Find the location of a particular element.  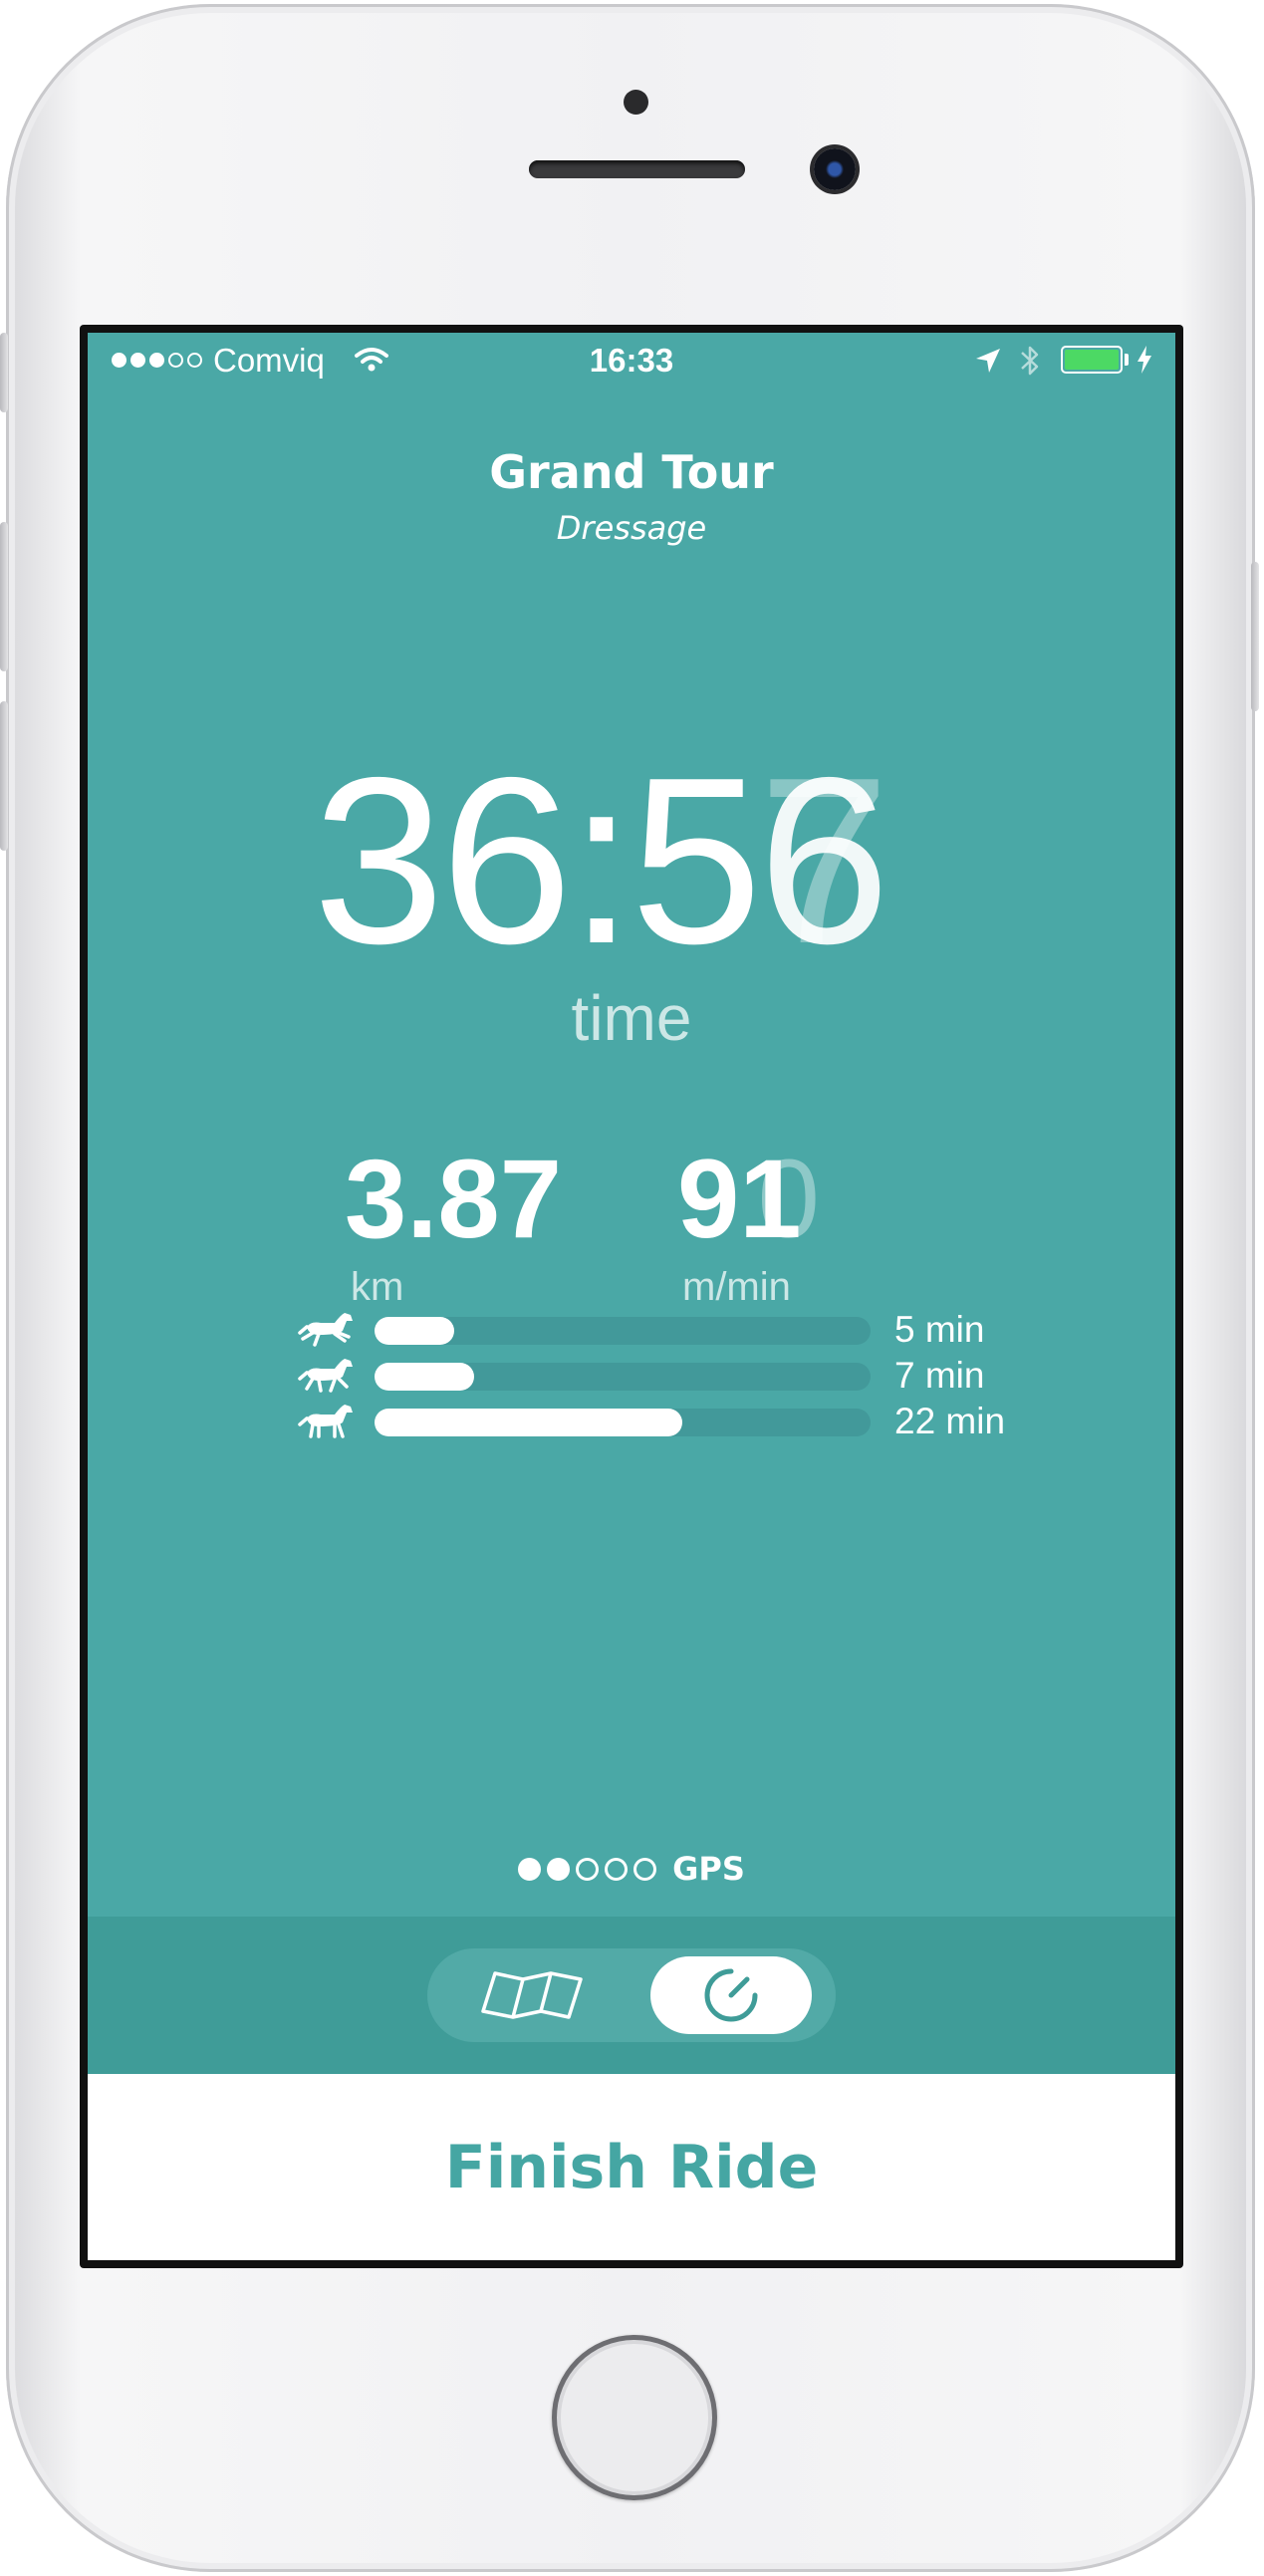

gps-strength-icon is located at coordinates (587, 1869).